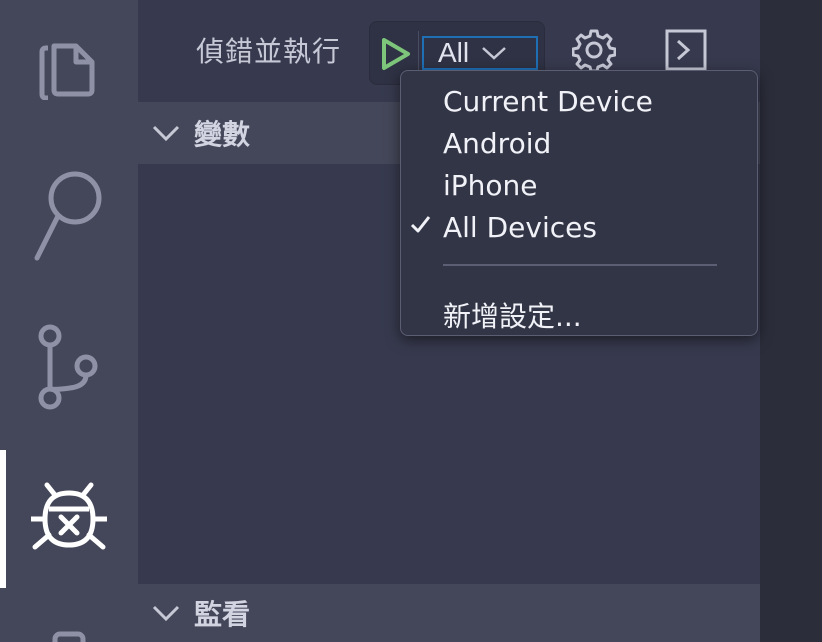  Describe the element at coordinates (69, 516) in the screenshot. I see `debug-icon` at that location.